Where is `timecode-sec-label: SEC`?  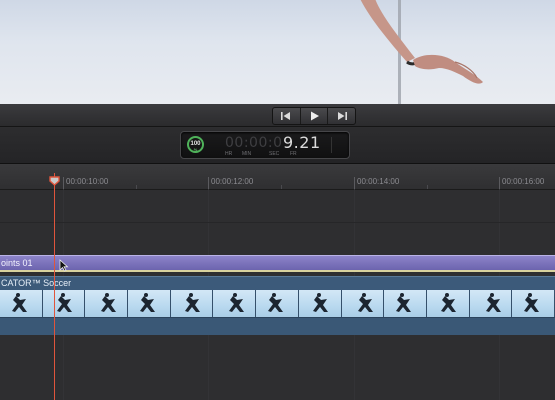 timecode-sec-label: SEC is located at coordinates (274, 154).